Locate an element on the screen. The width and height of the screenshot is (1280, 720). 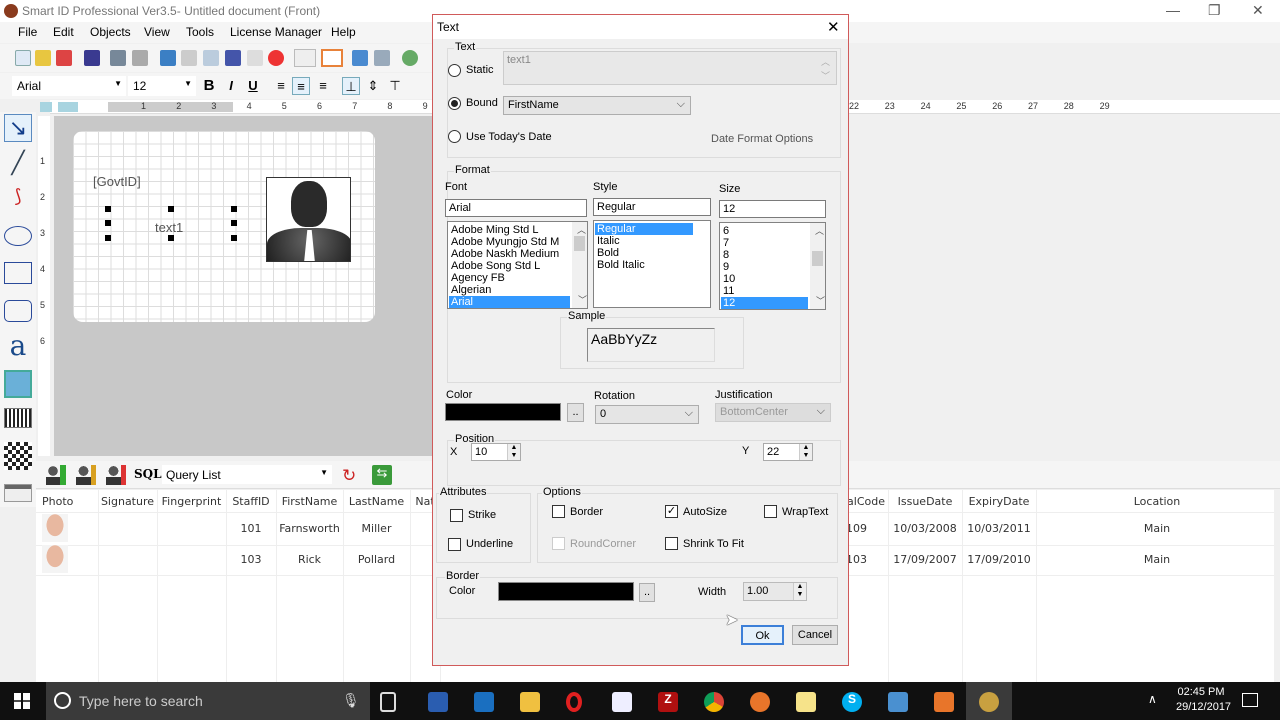
undo-icon is located at coordinates (168, 58).